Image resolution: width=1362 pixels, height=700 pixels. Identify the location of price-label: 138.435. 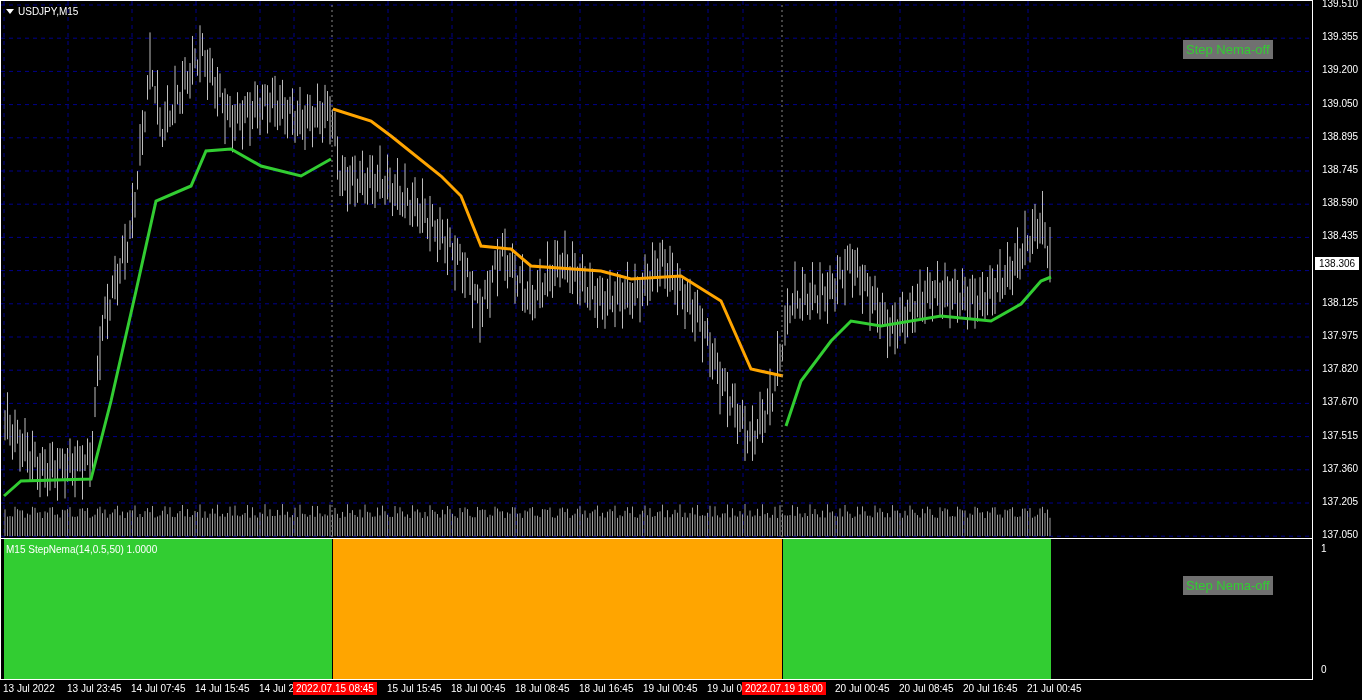
(1340, 236).